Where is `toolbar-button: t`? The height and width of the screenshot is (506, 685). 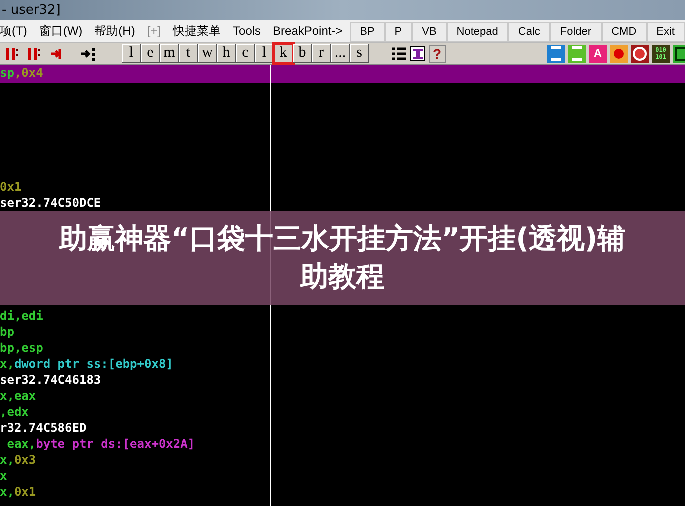
toolbar-button: t is located at coordinates (188, 53).